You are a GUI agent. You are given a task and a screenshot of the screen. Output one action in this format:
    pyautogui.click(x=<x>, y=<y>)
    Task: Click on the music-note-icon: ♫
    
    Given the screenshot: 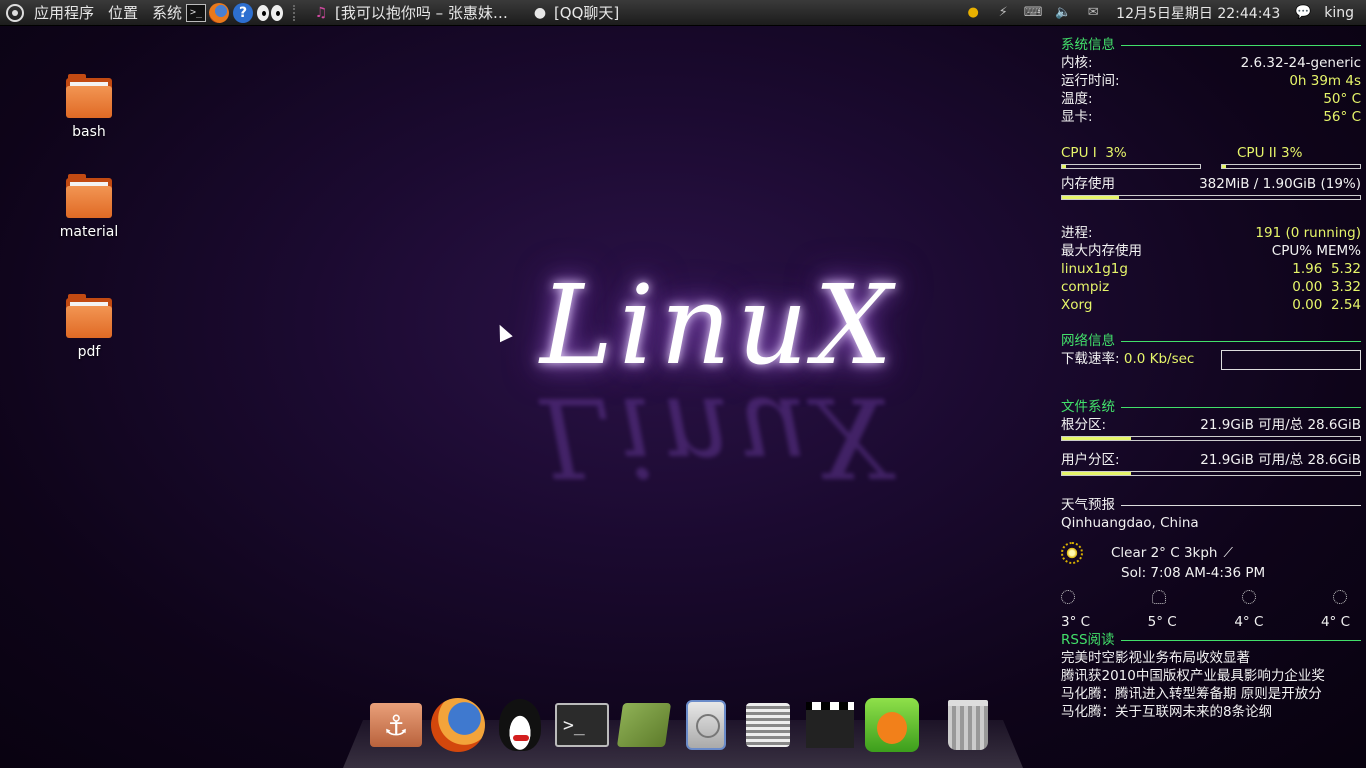 What is the action you would take?
    pyautogui.click(x=321, y=12)
    